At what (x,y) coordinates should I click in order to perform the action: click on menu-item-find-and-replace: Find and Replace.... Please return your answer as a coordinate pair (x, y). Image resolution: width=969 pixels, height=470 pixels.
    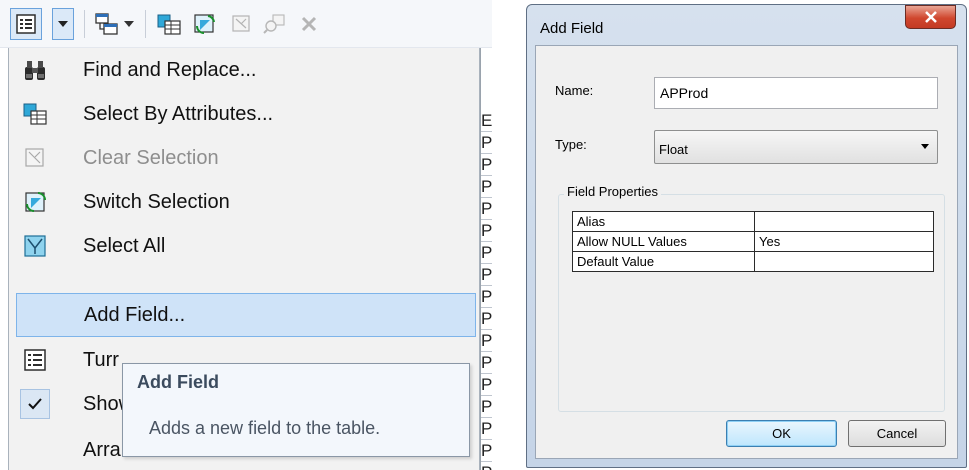
    Looking at the image, I should click on (244, 70).